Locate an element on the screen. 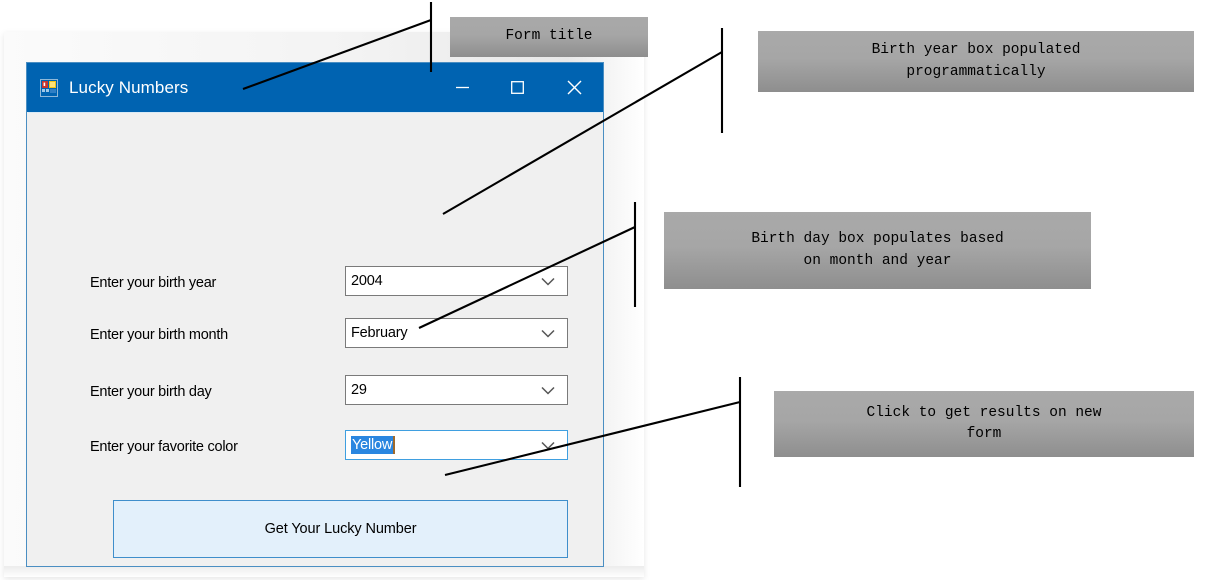  window-titlebar: Lucky Numbers is located at coordinates (315, 87).